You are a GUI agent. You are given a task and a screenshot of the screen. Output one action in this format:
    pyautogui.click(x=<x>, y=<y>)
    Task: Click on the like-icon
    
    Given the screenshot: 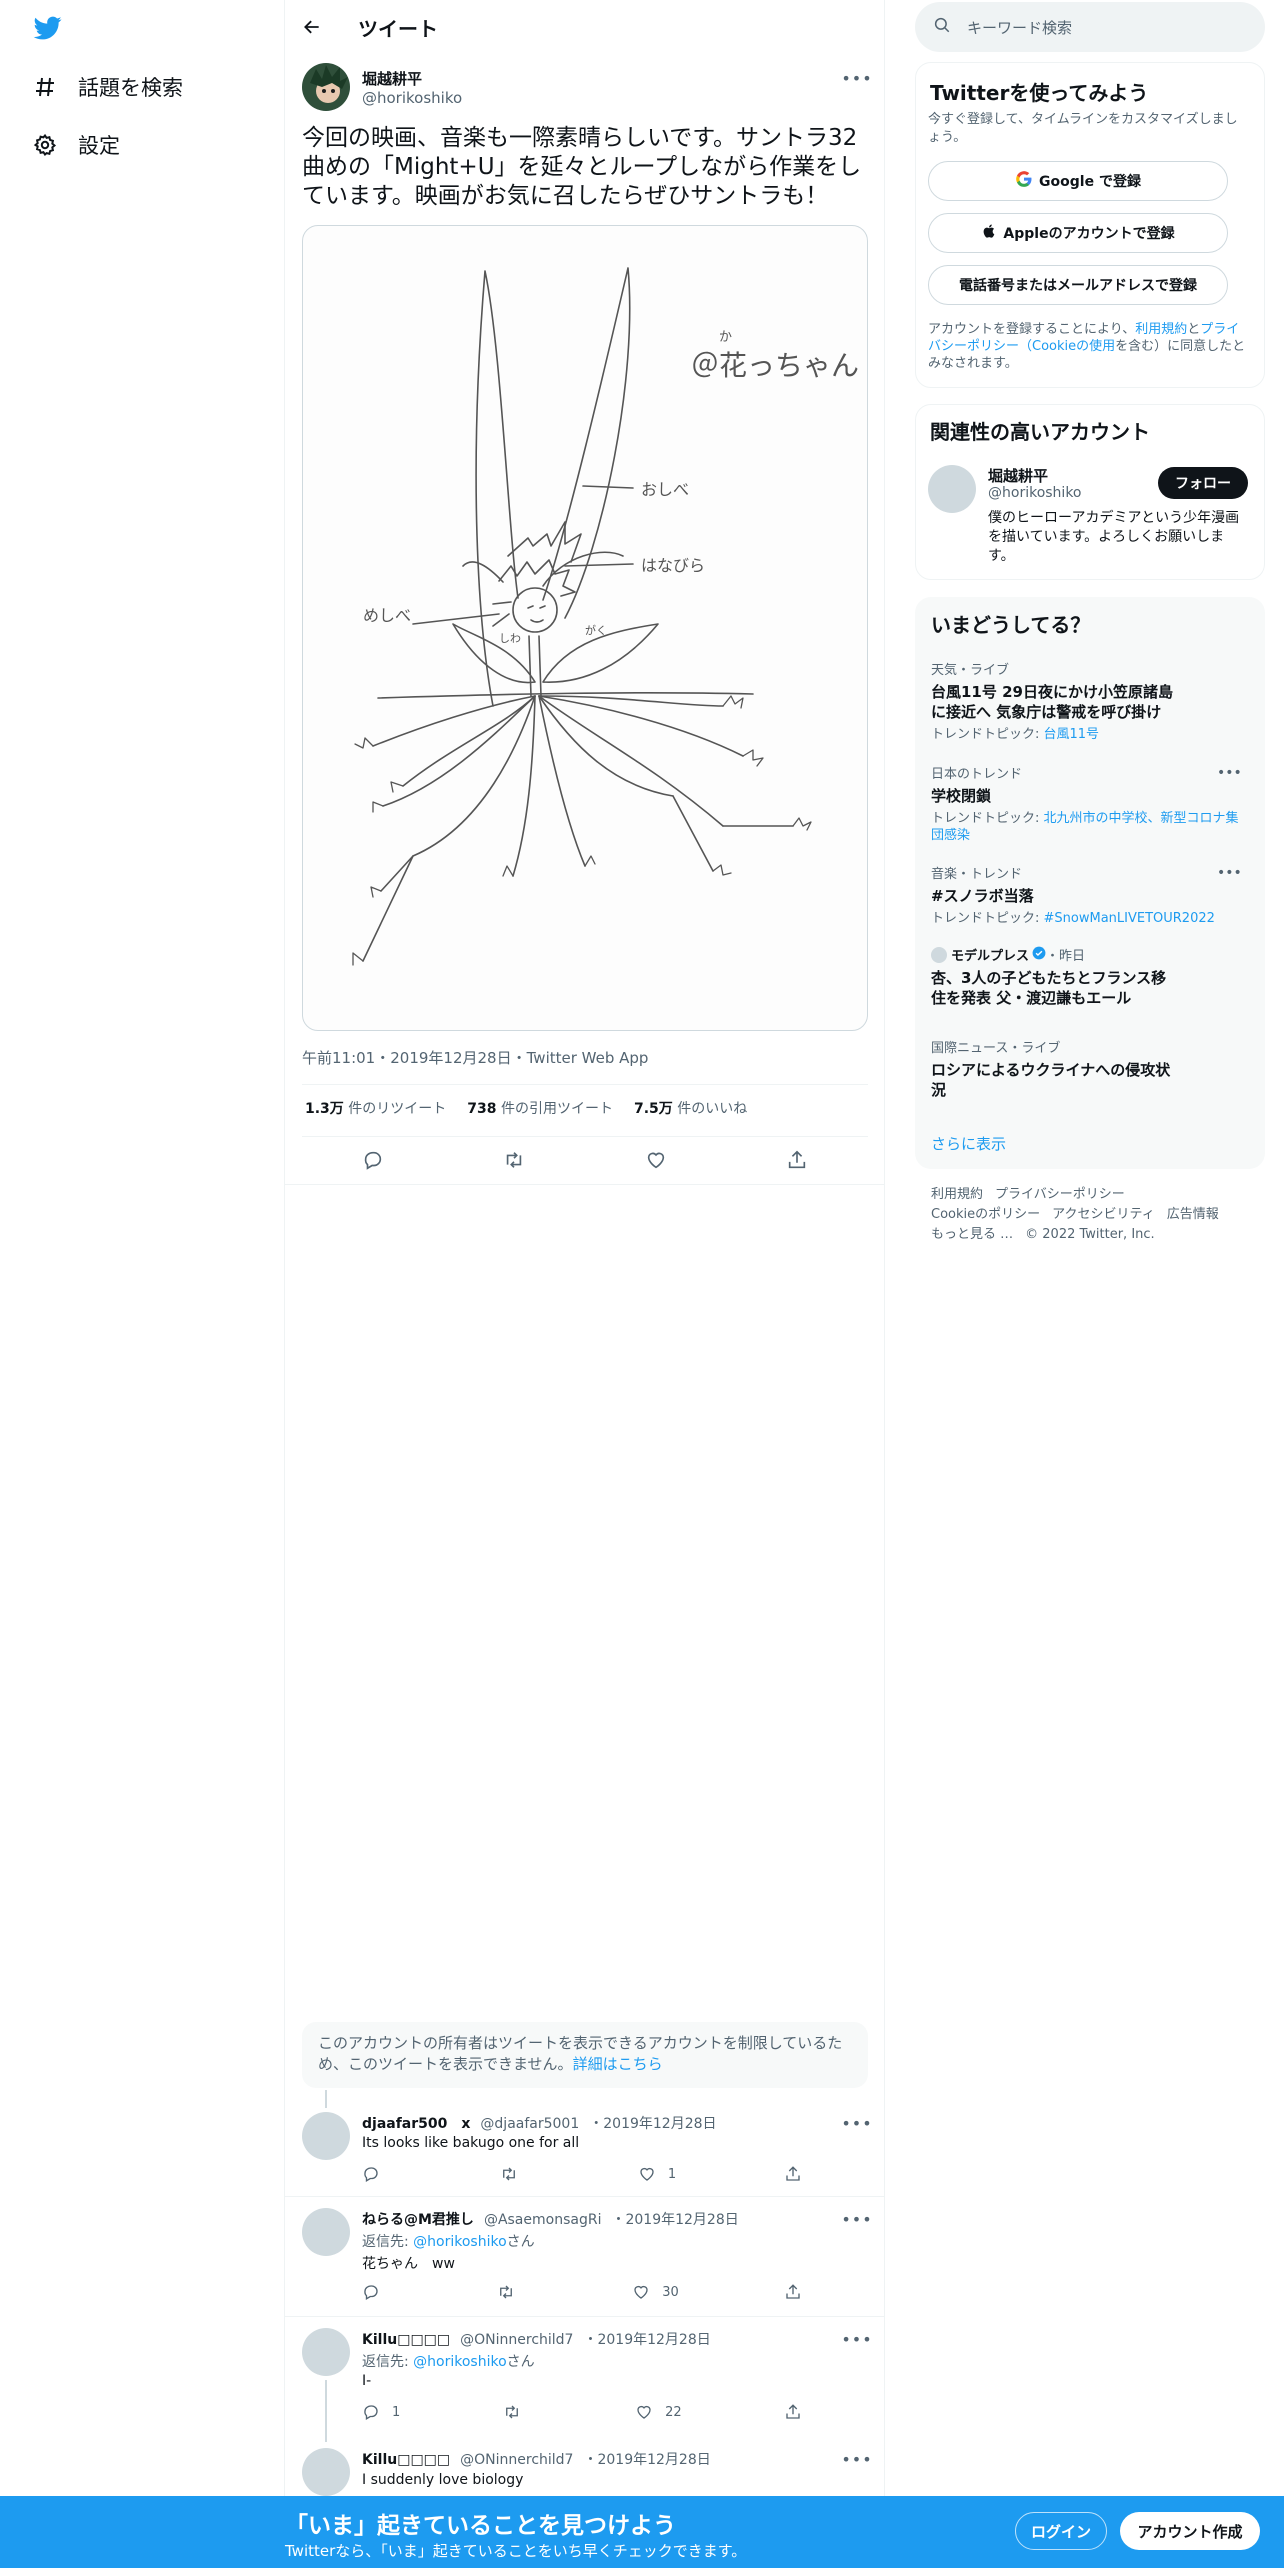 What is the action you would take?
    pyautogui.click(x=656, y=1160)
    